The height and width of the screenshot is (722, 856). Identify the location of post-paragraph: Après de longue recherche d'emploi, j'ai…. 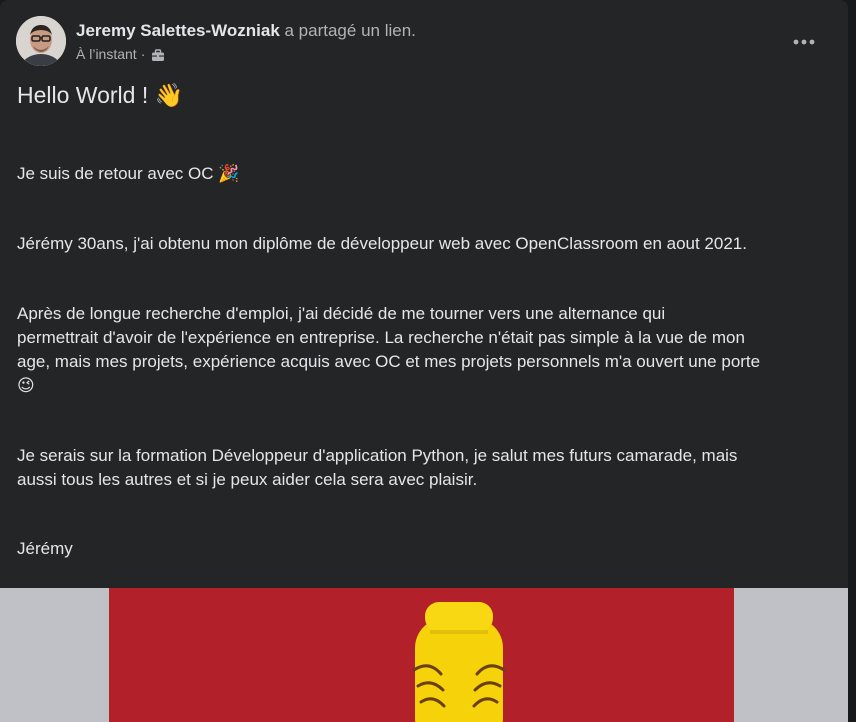
(389, 349).